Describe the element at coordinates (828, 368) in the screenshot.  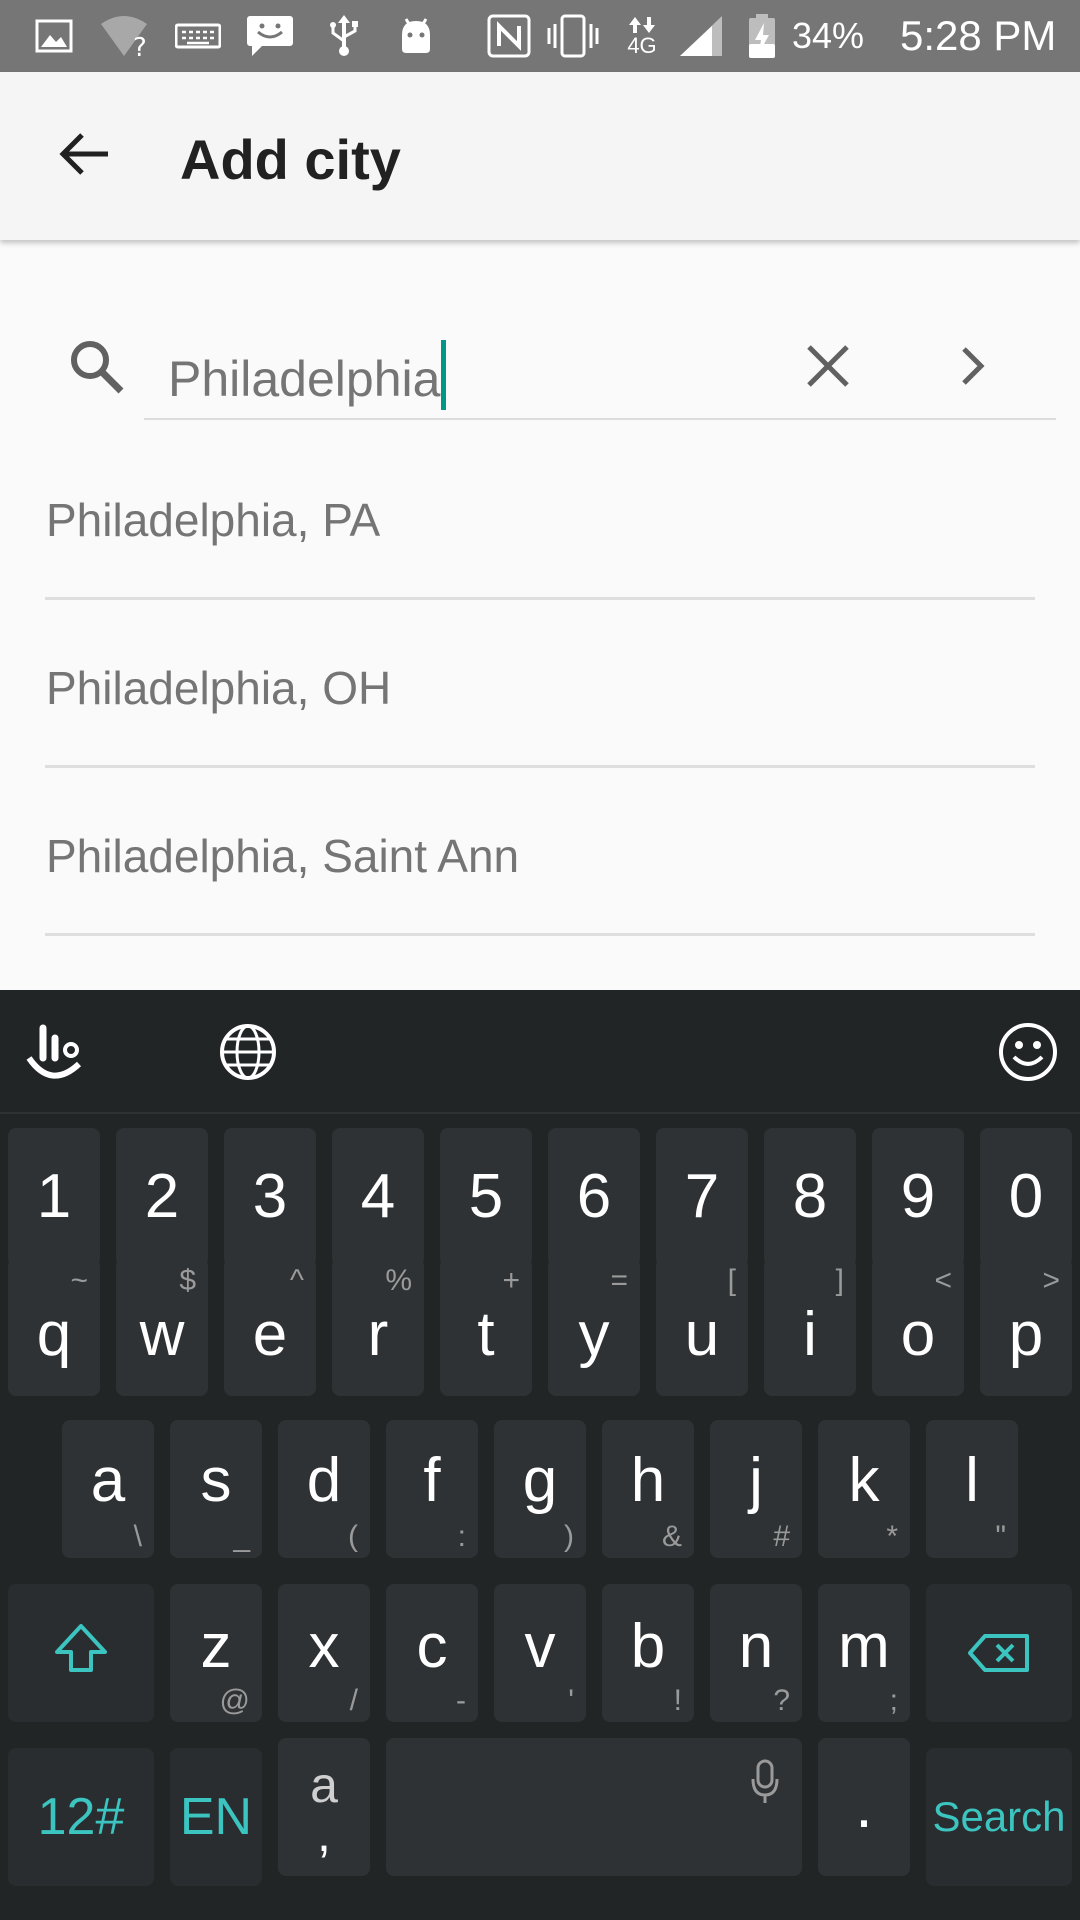
I see `clear-search-button` at that location.